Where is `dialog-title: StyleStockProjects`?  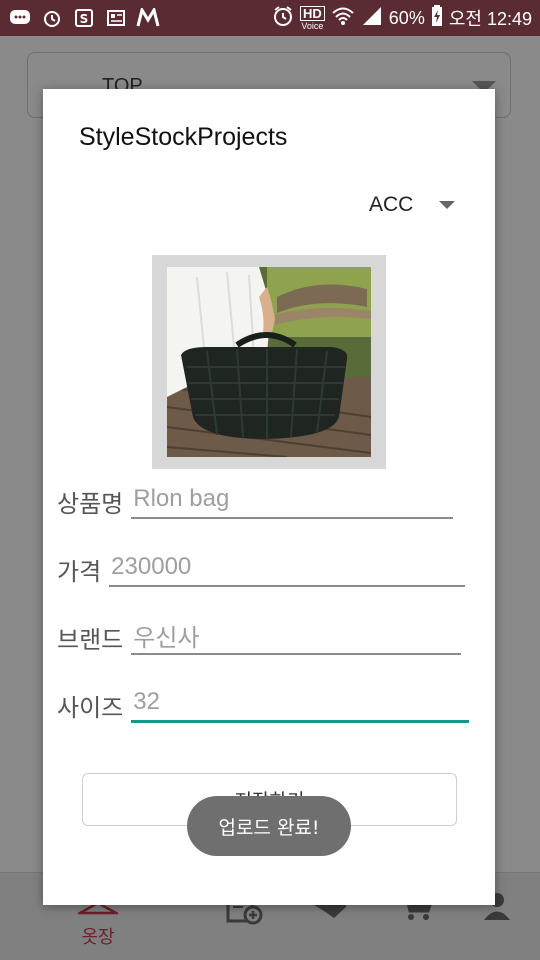
dialog-title: StyleStockProjects is located at coordinates (183, 137).